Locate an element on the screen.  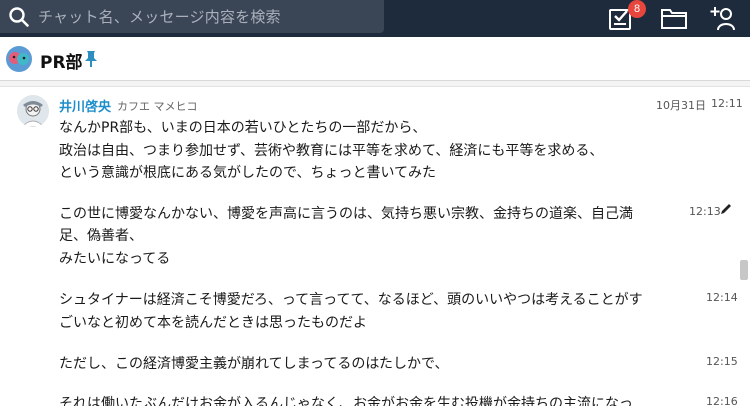
top-bar: チャット名、メッセージ内容を検索 8 is located at coordinates (375, 18).